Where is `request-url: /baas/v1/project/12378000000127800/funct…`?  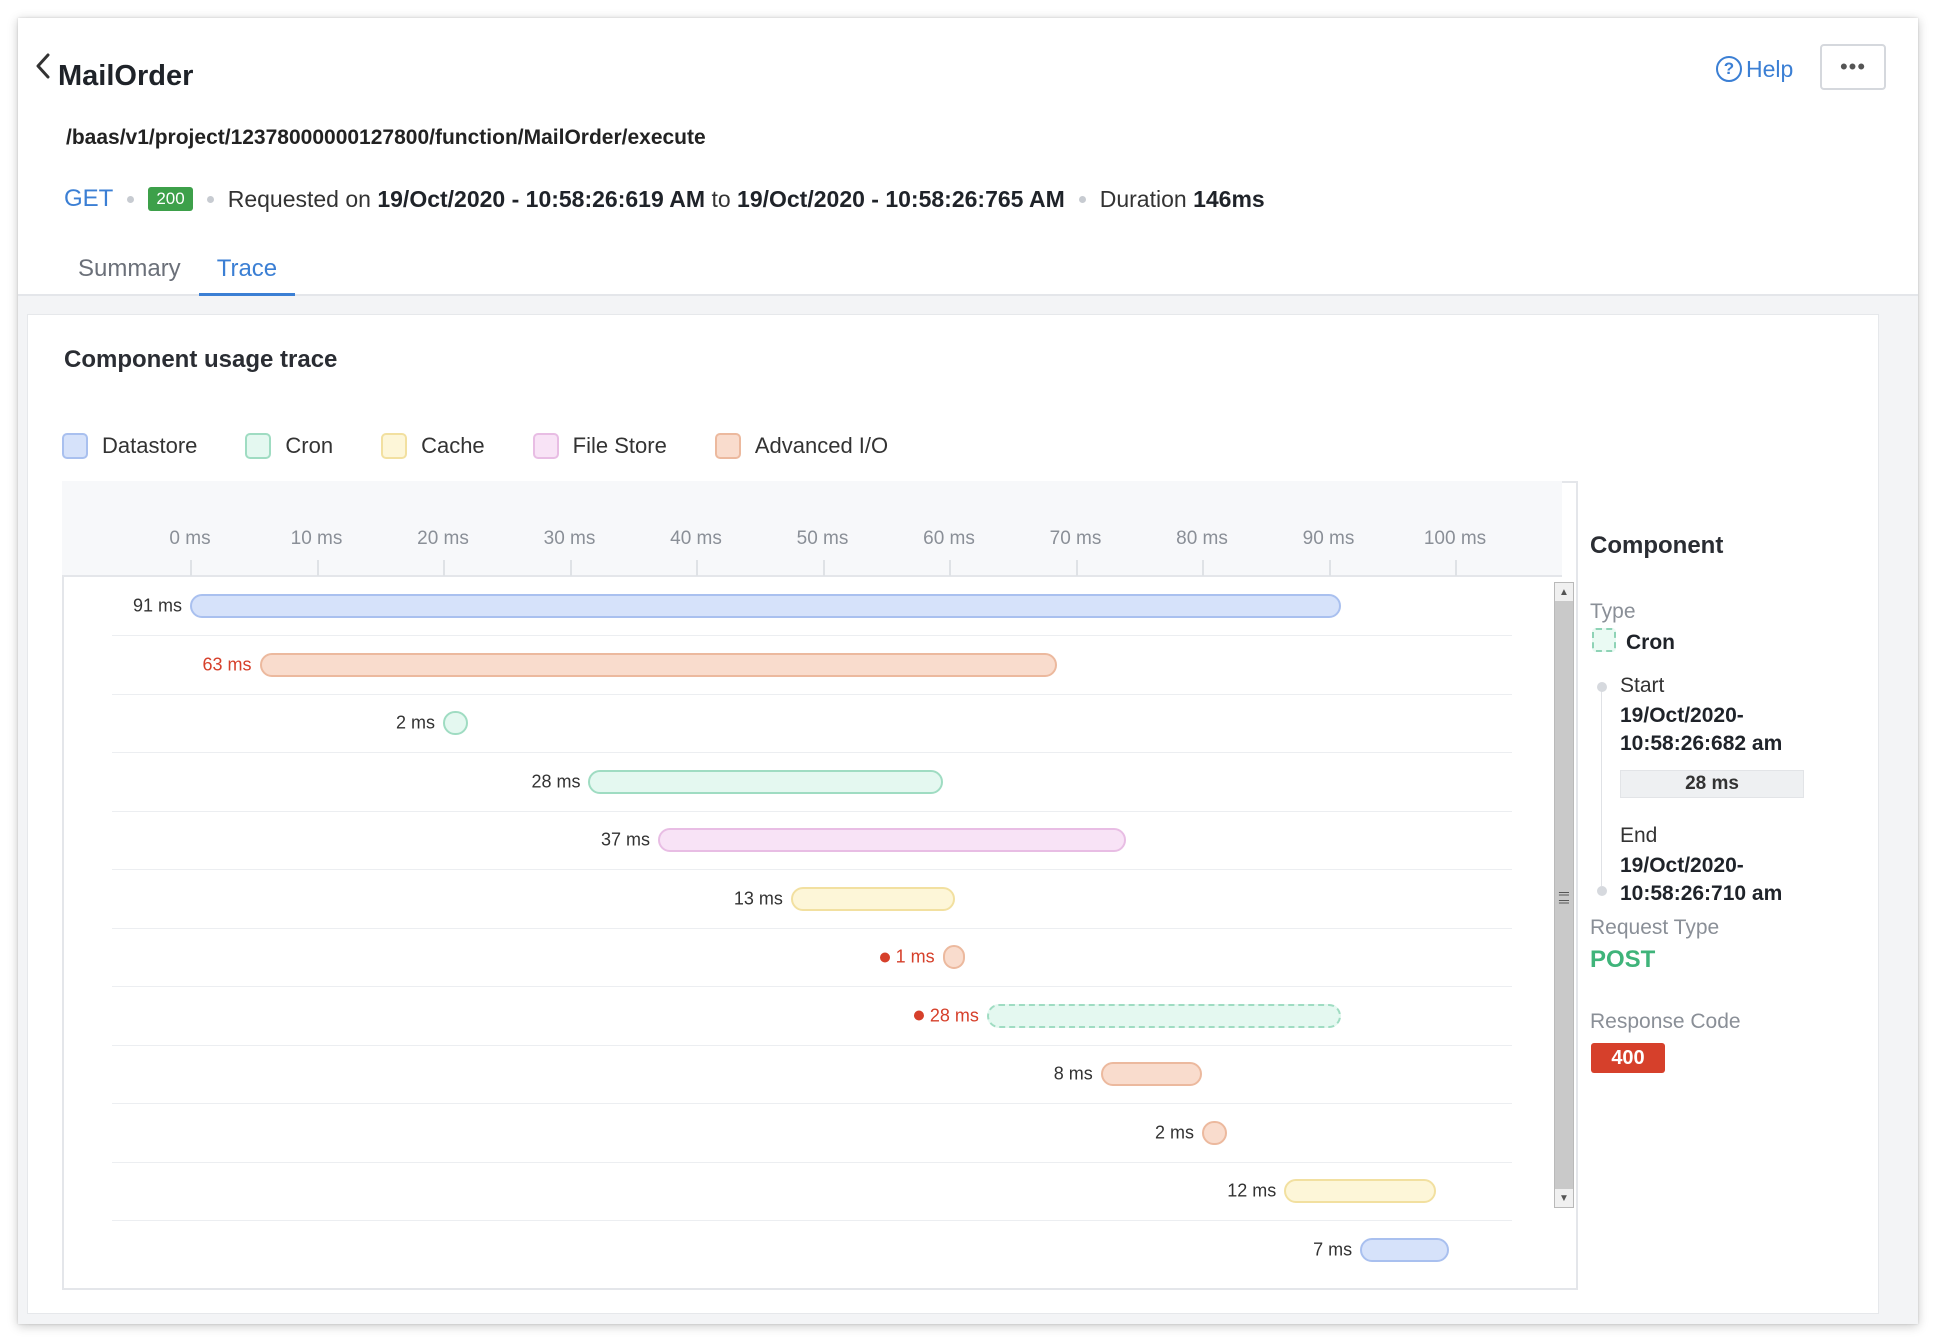
request-url: /baas/v1/project/12378000000127800/funct… is located at coordinates (386, 137).